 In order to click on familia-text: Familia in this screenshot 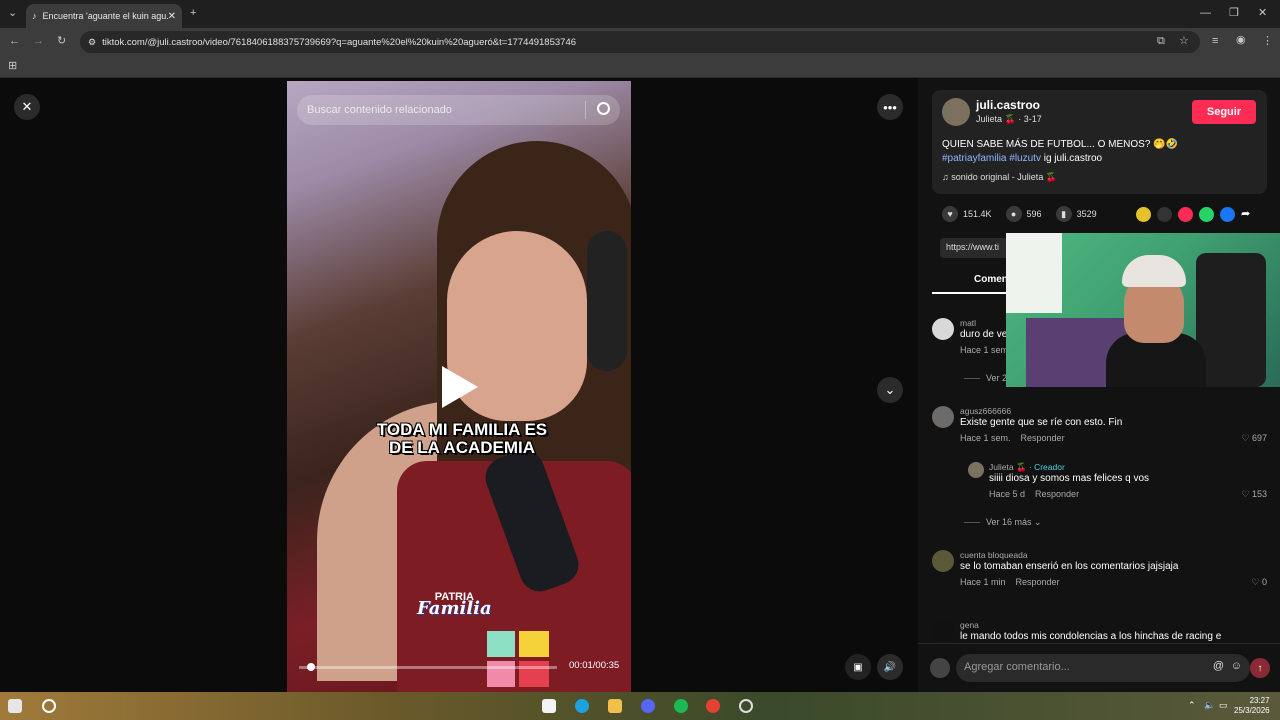, I will do `click(454, 608)`.